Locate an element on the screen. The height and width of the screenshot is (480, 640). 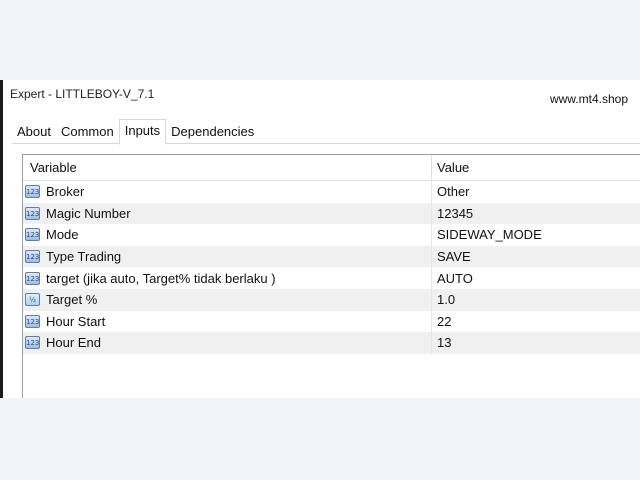
variable-cell: 123 Broker is located at coordinates (227, 192).